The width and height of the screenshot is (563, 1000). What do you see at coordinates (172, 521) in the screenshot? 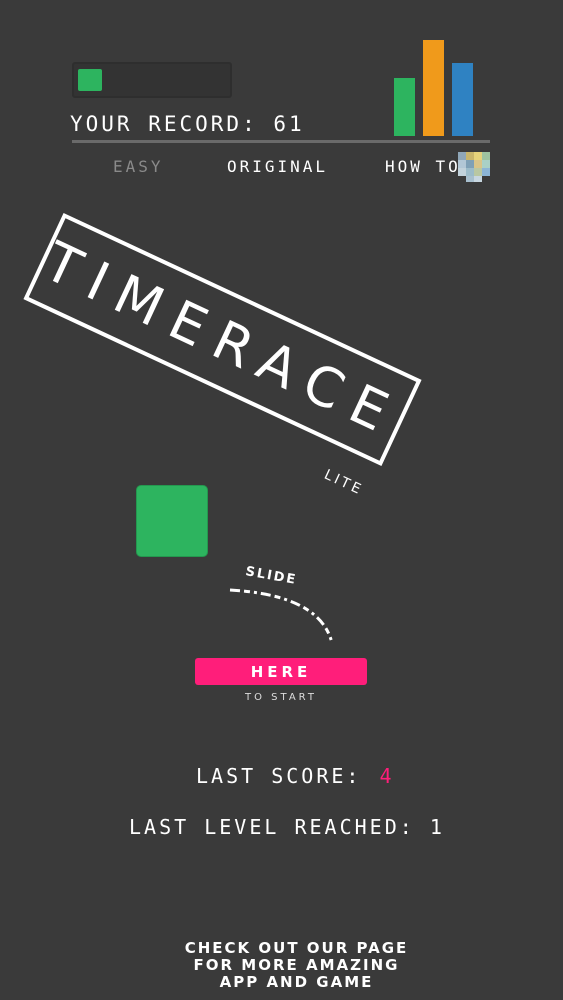
I see `player-square` at bounding box center [172, 521].